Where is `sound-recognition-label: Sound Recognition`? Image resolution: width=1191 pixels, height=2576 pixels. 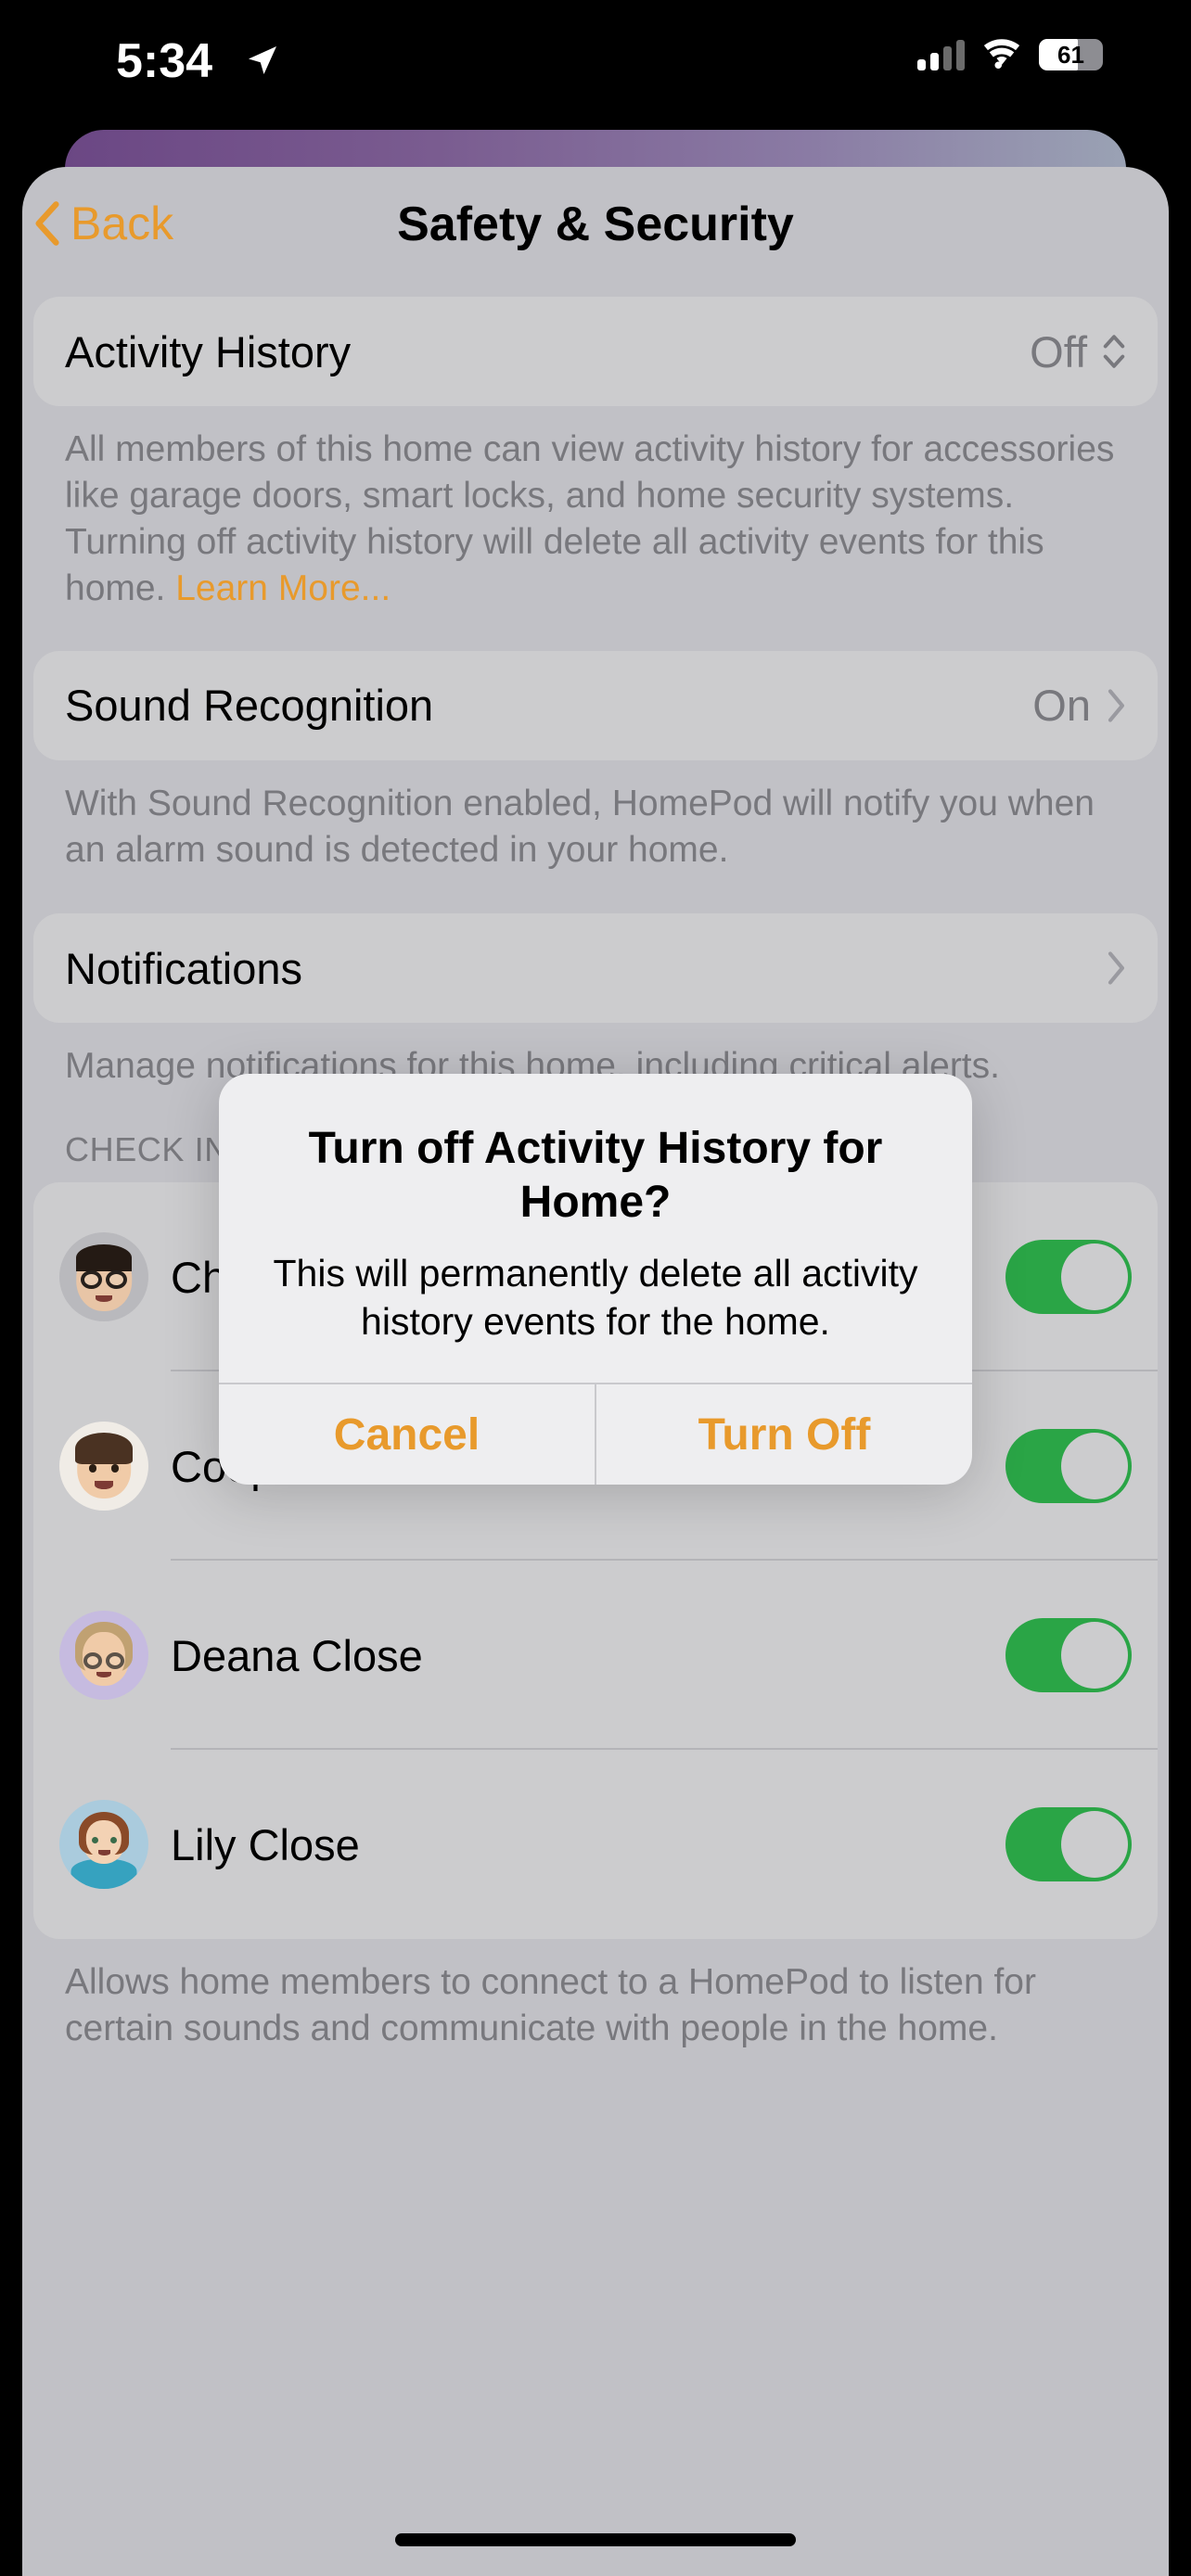
sound-recognition-label: Sound Recognition is located at coordinates (249, 706).